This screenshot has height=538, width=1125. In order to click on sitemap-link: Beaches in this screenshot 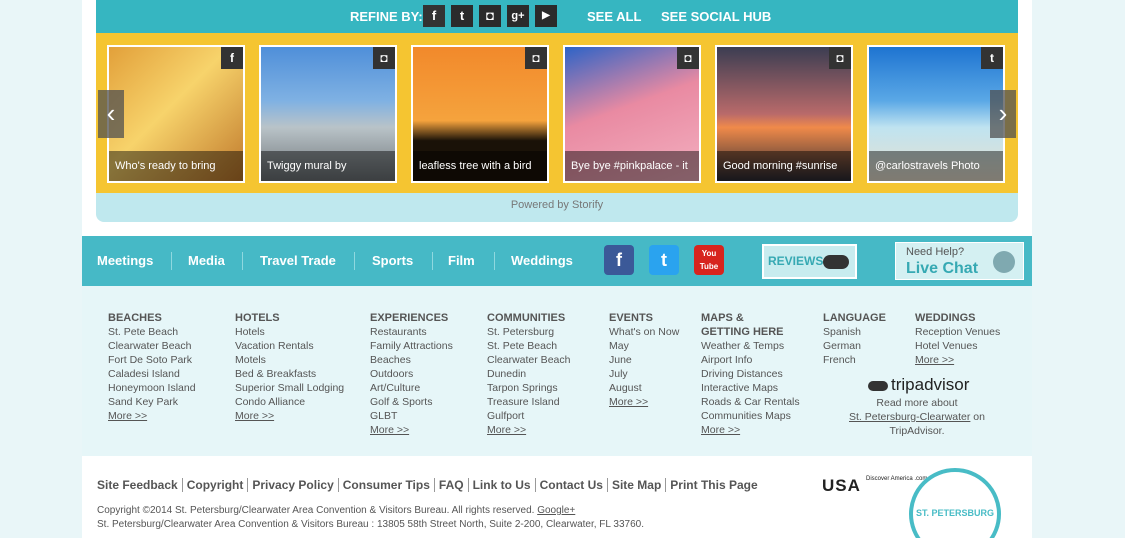, I will do `click(411, 360)`.